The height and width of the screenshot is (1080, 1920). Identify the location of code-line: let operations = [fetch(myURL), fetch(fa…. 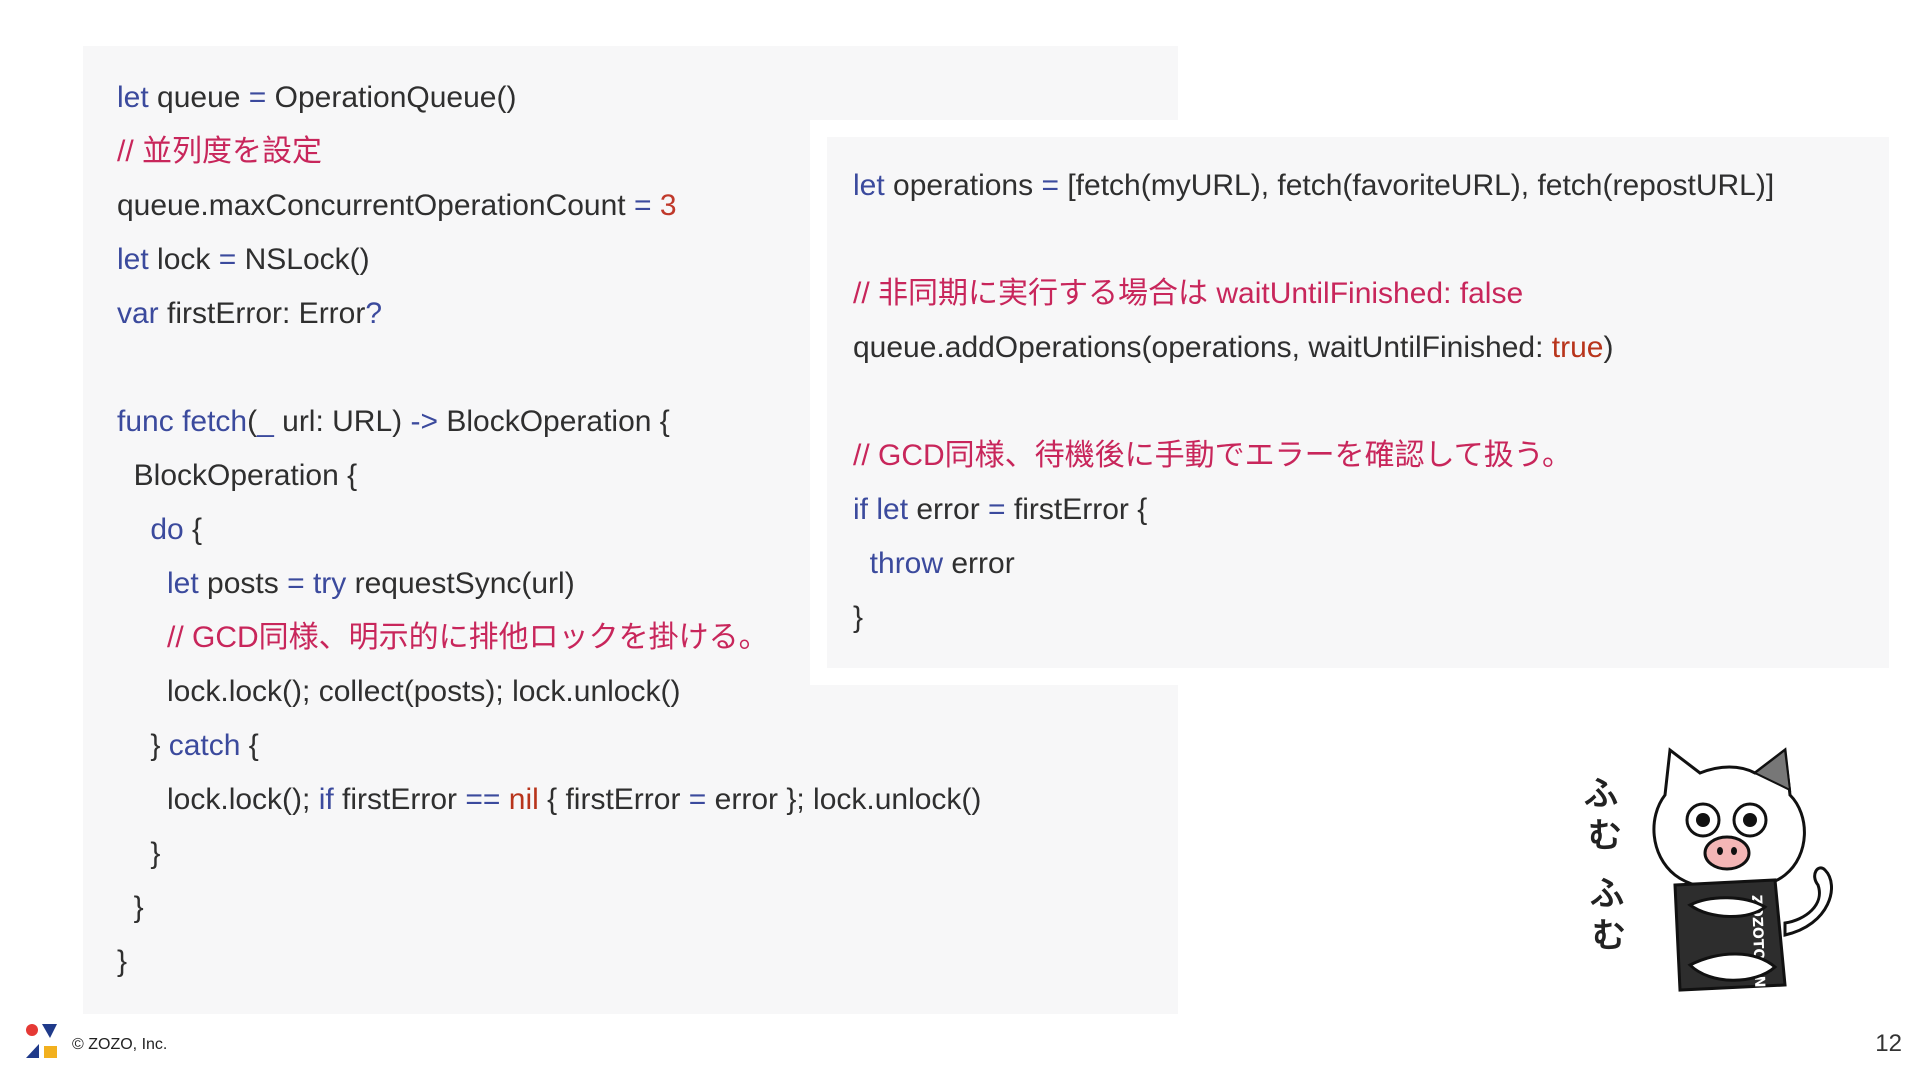
(1313, 186).